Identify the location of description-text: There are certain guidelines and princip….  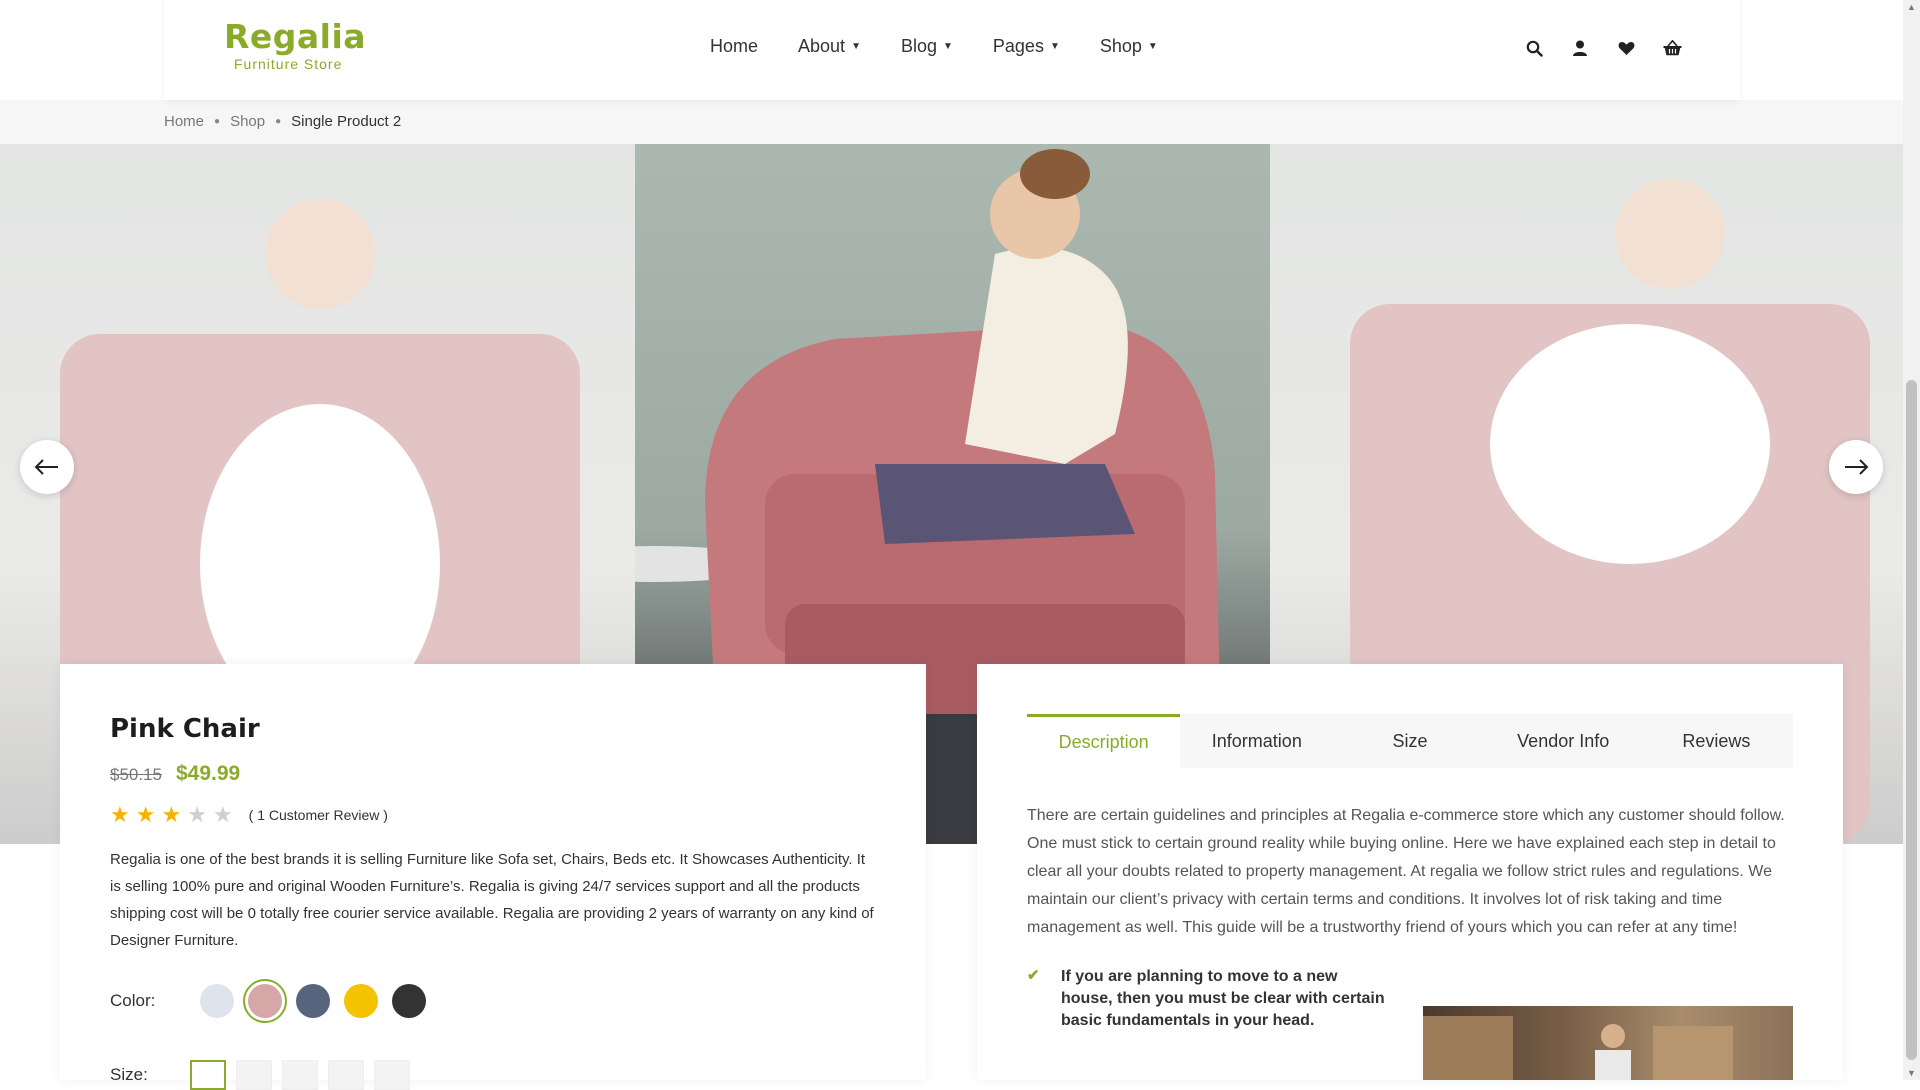
(1406, 871).